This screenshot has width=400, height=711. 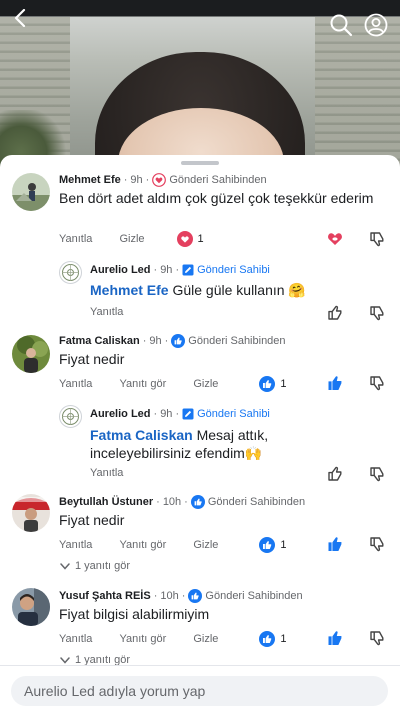 I want to click on badge: Gönderi Sahibi, so click(x=226, y=270).